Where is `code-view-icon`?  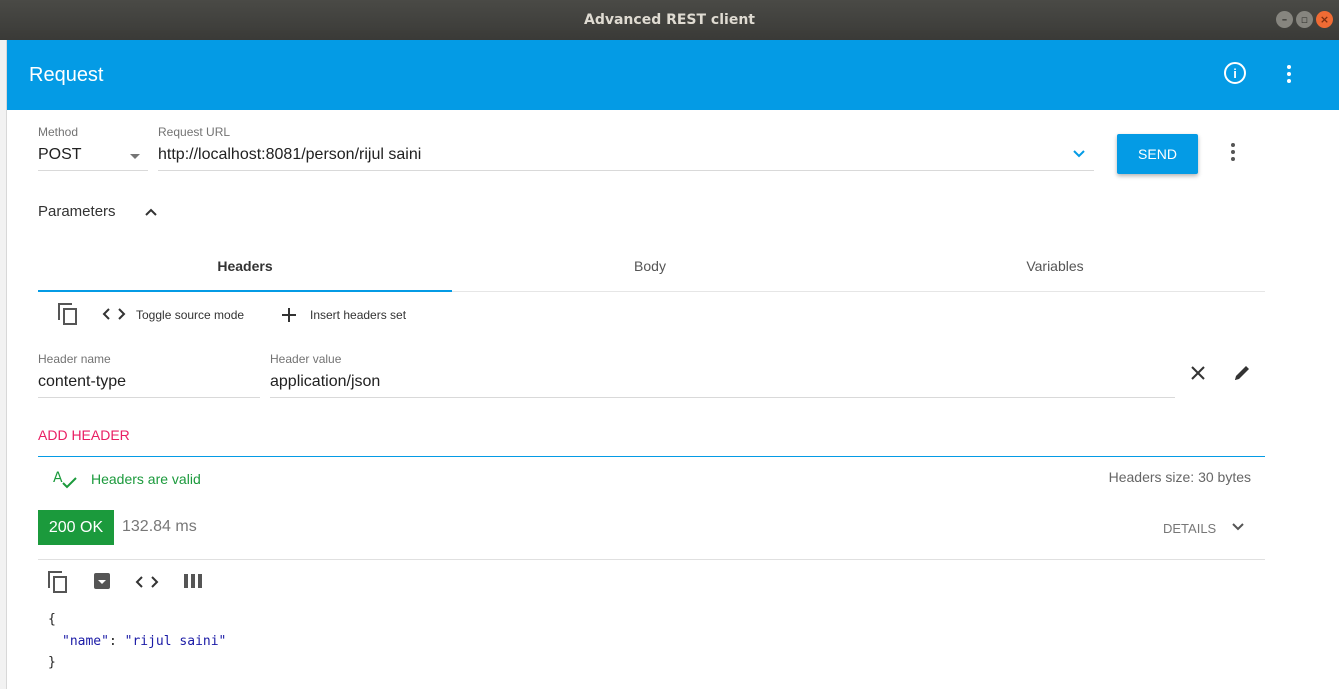
code-view-icon is located at coordinates (147, 582).